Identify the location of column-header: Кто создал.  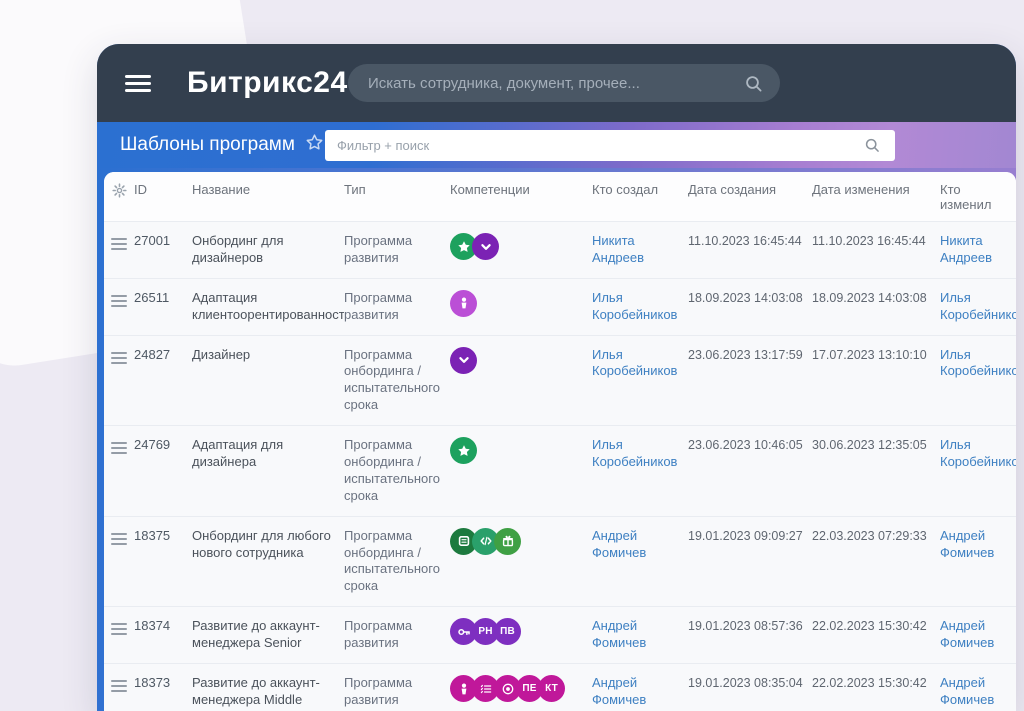
(640, 189).